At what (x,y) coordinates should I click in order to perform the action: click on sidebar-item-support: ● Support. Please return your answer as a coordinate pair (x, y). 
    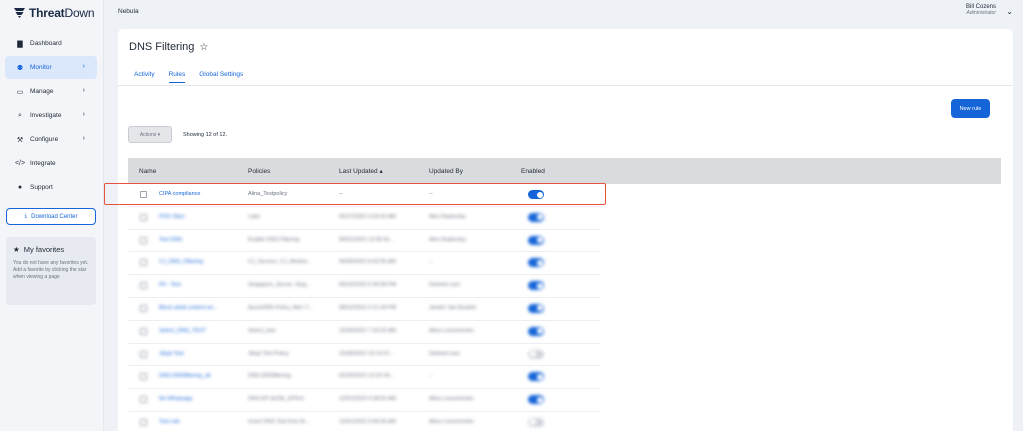
    Looking at the image, I should click on (51, 187).